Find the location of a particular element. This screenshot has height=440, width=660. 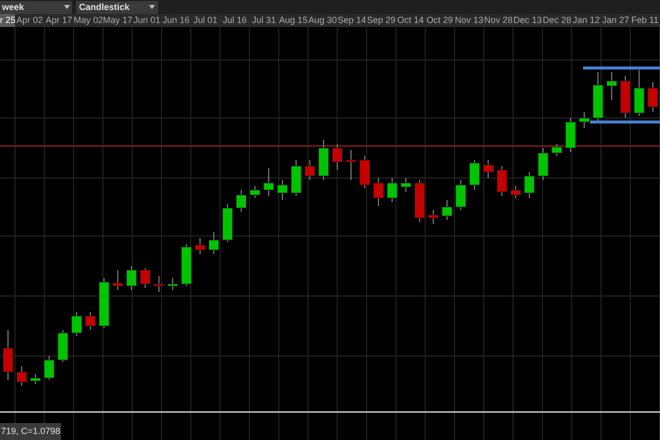

axis-date-label: Jan 12 is located at coordinates (586, 20).